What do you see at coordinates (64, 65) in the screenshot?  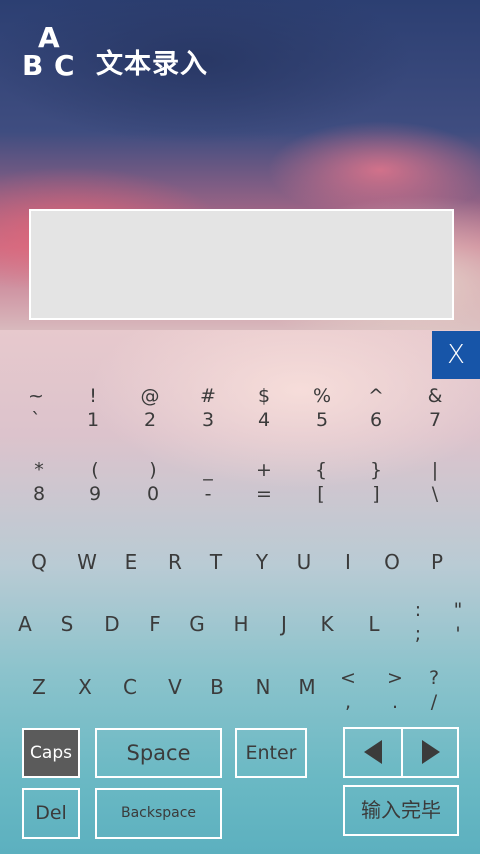 I see `logo-letter-c: C` at bounding box center [64, 65].